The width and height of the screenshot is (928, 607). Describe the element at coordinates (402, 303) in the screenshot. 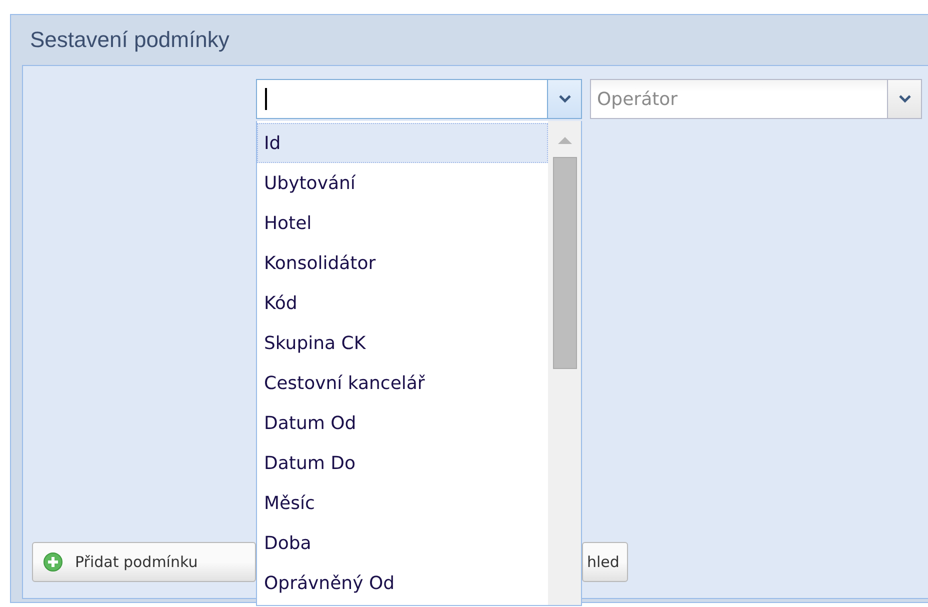

I see `dropdown-item: Kód` at that location.